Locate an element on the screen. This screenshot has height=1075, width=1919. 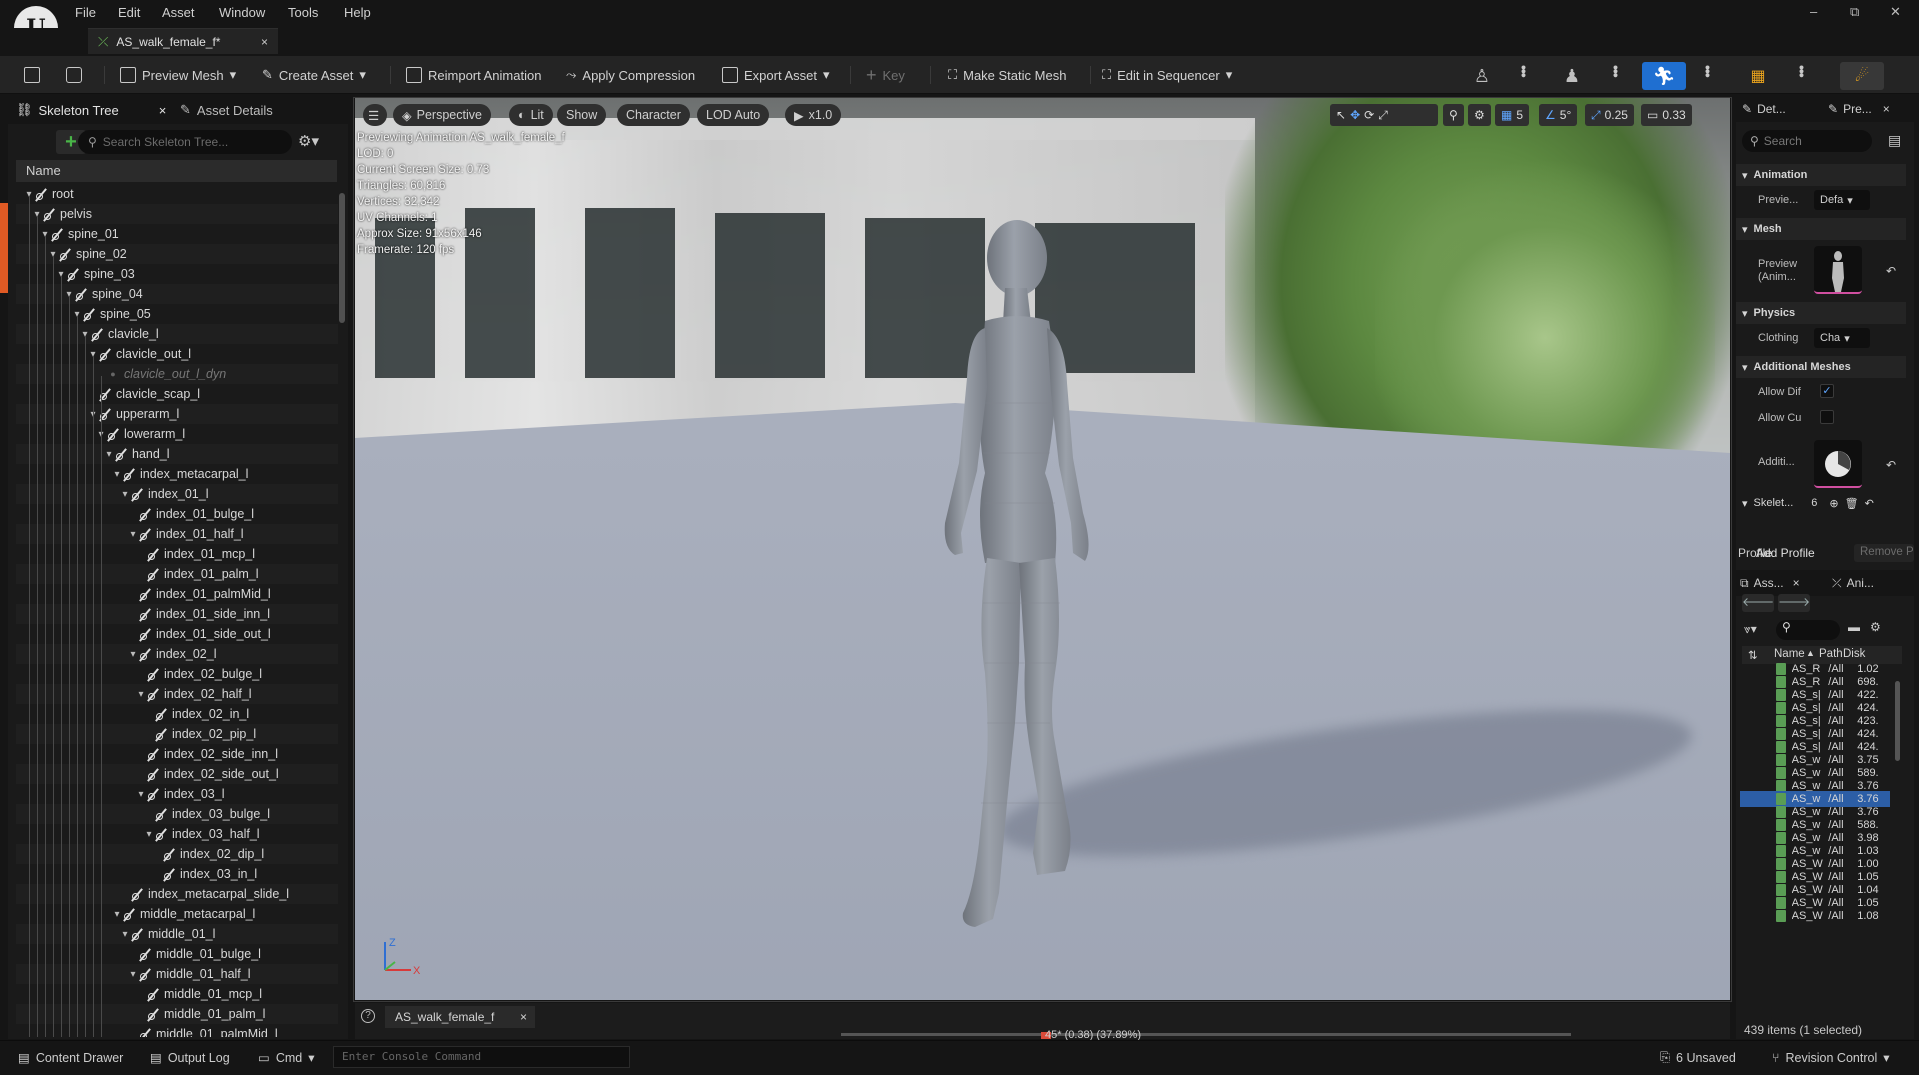
scale-snap-toggle: ⤢ 0.25 is located at coordinates (1609, 115).